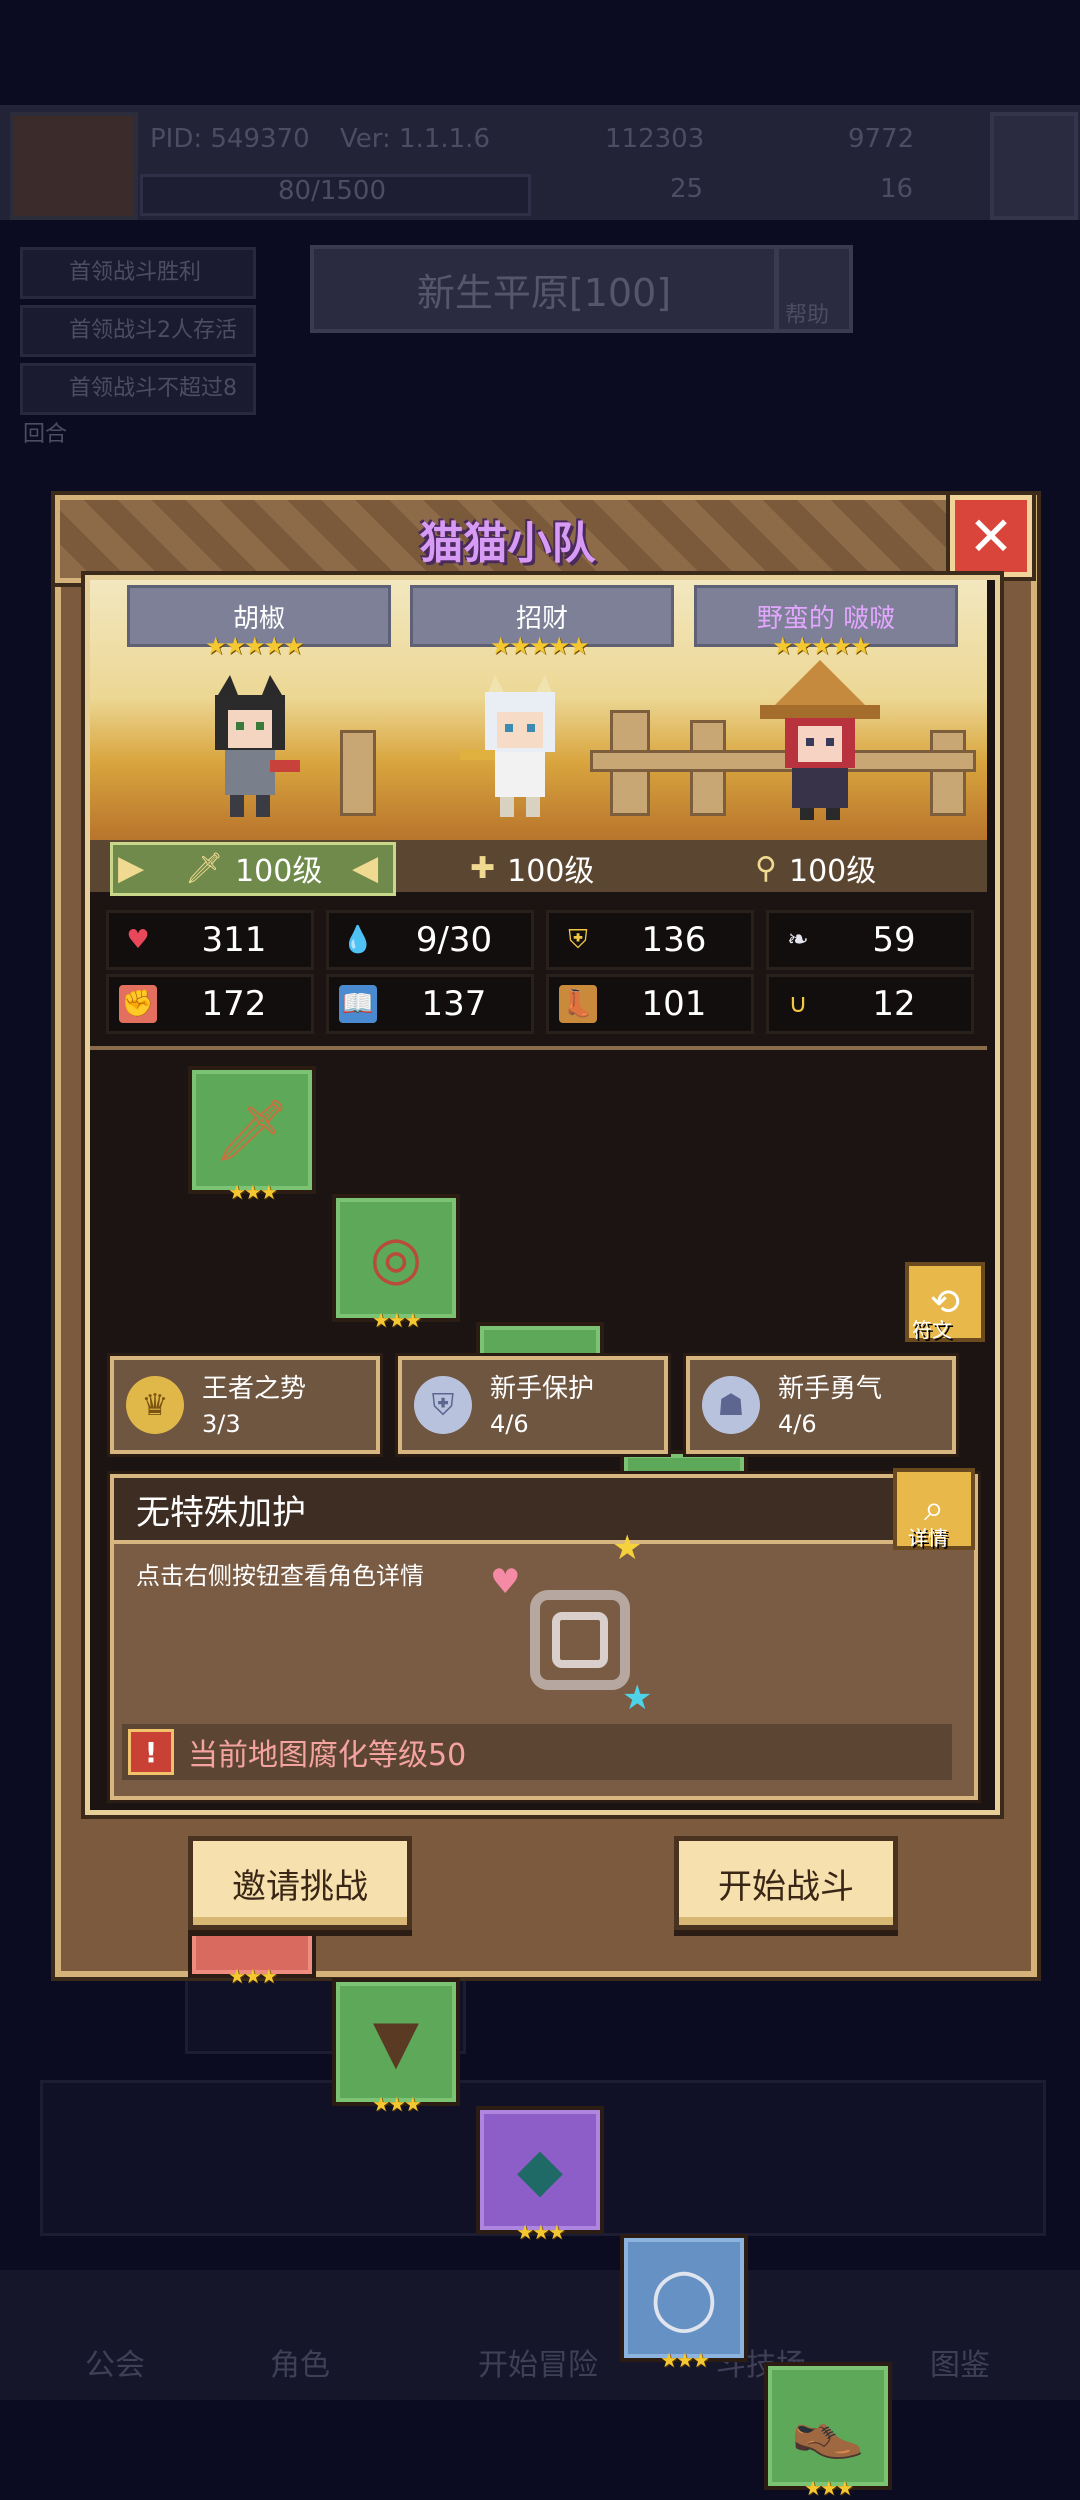  Describe the element at coordinates (115, 2362) in the screenshot. I see `nav-guild: 公会` at that location.